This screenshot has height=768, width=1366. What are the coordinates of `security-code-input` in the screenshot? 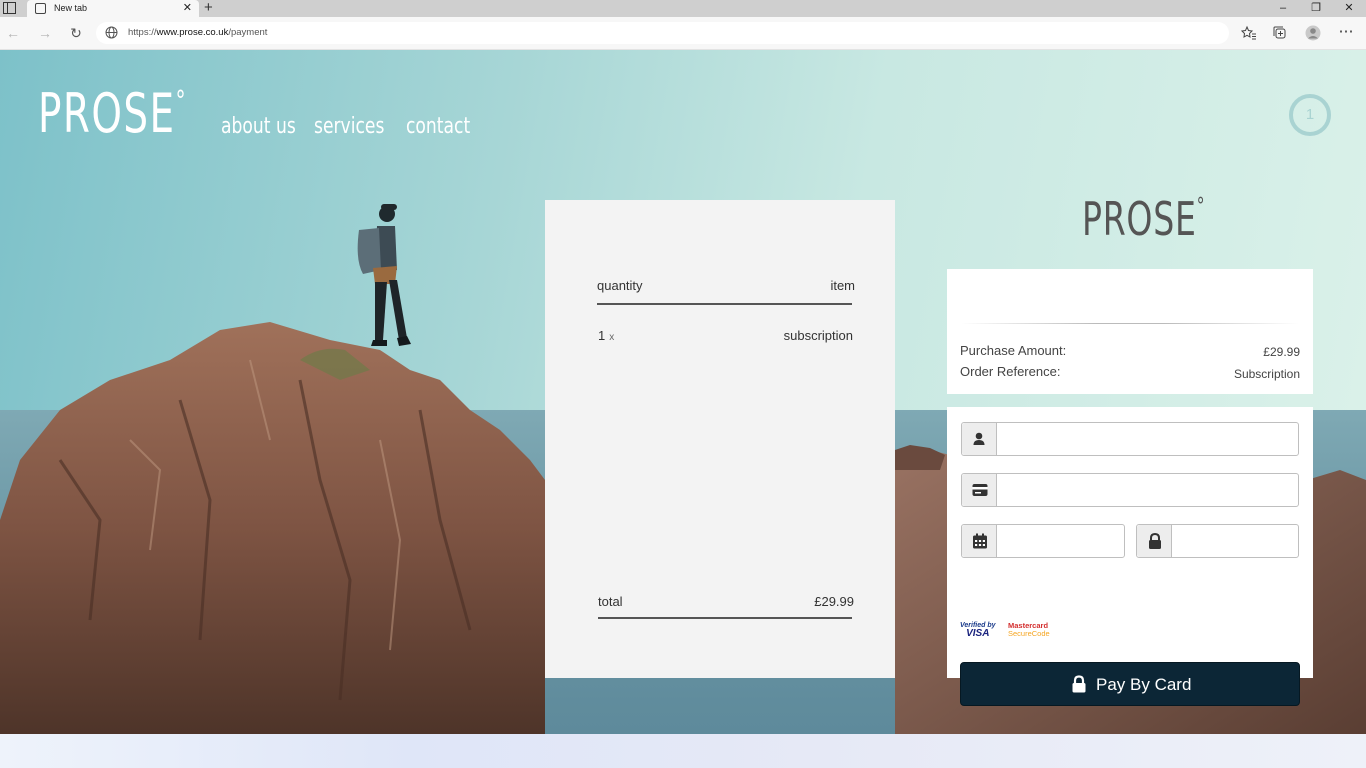 It's located at (1235, 541).